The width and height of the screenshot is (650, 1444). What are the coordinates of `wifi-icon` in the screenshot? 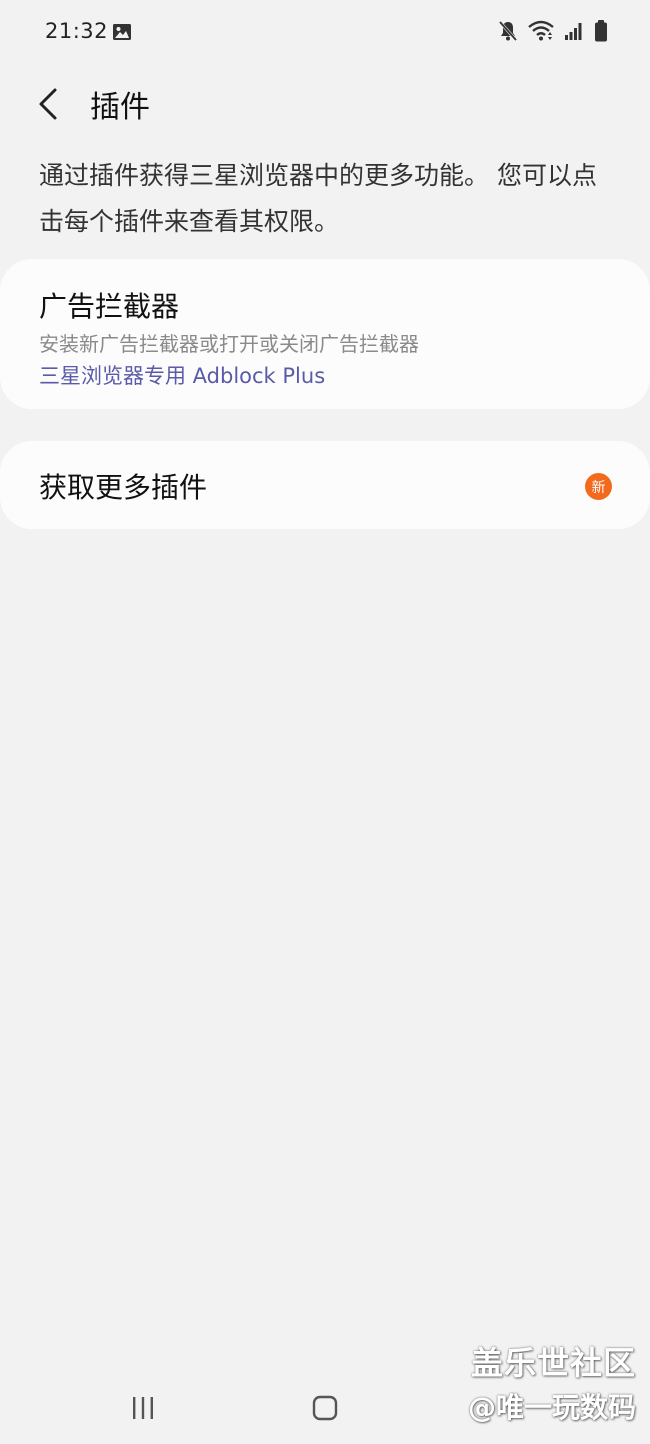 It's located at (541, 31).